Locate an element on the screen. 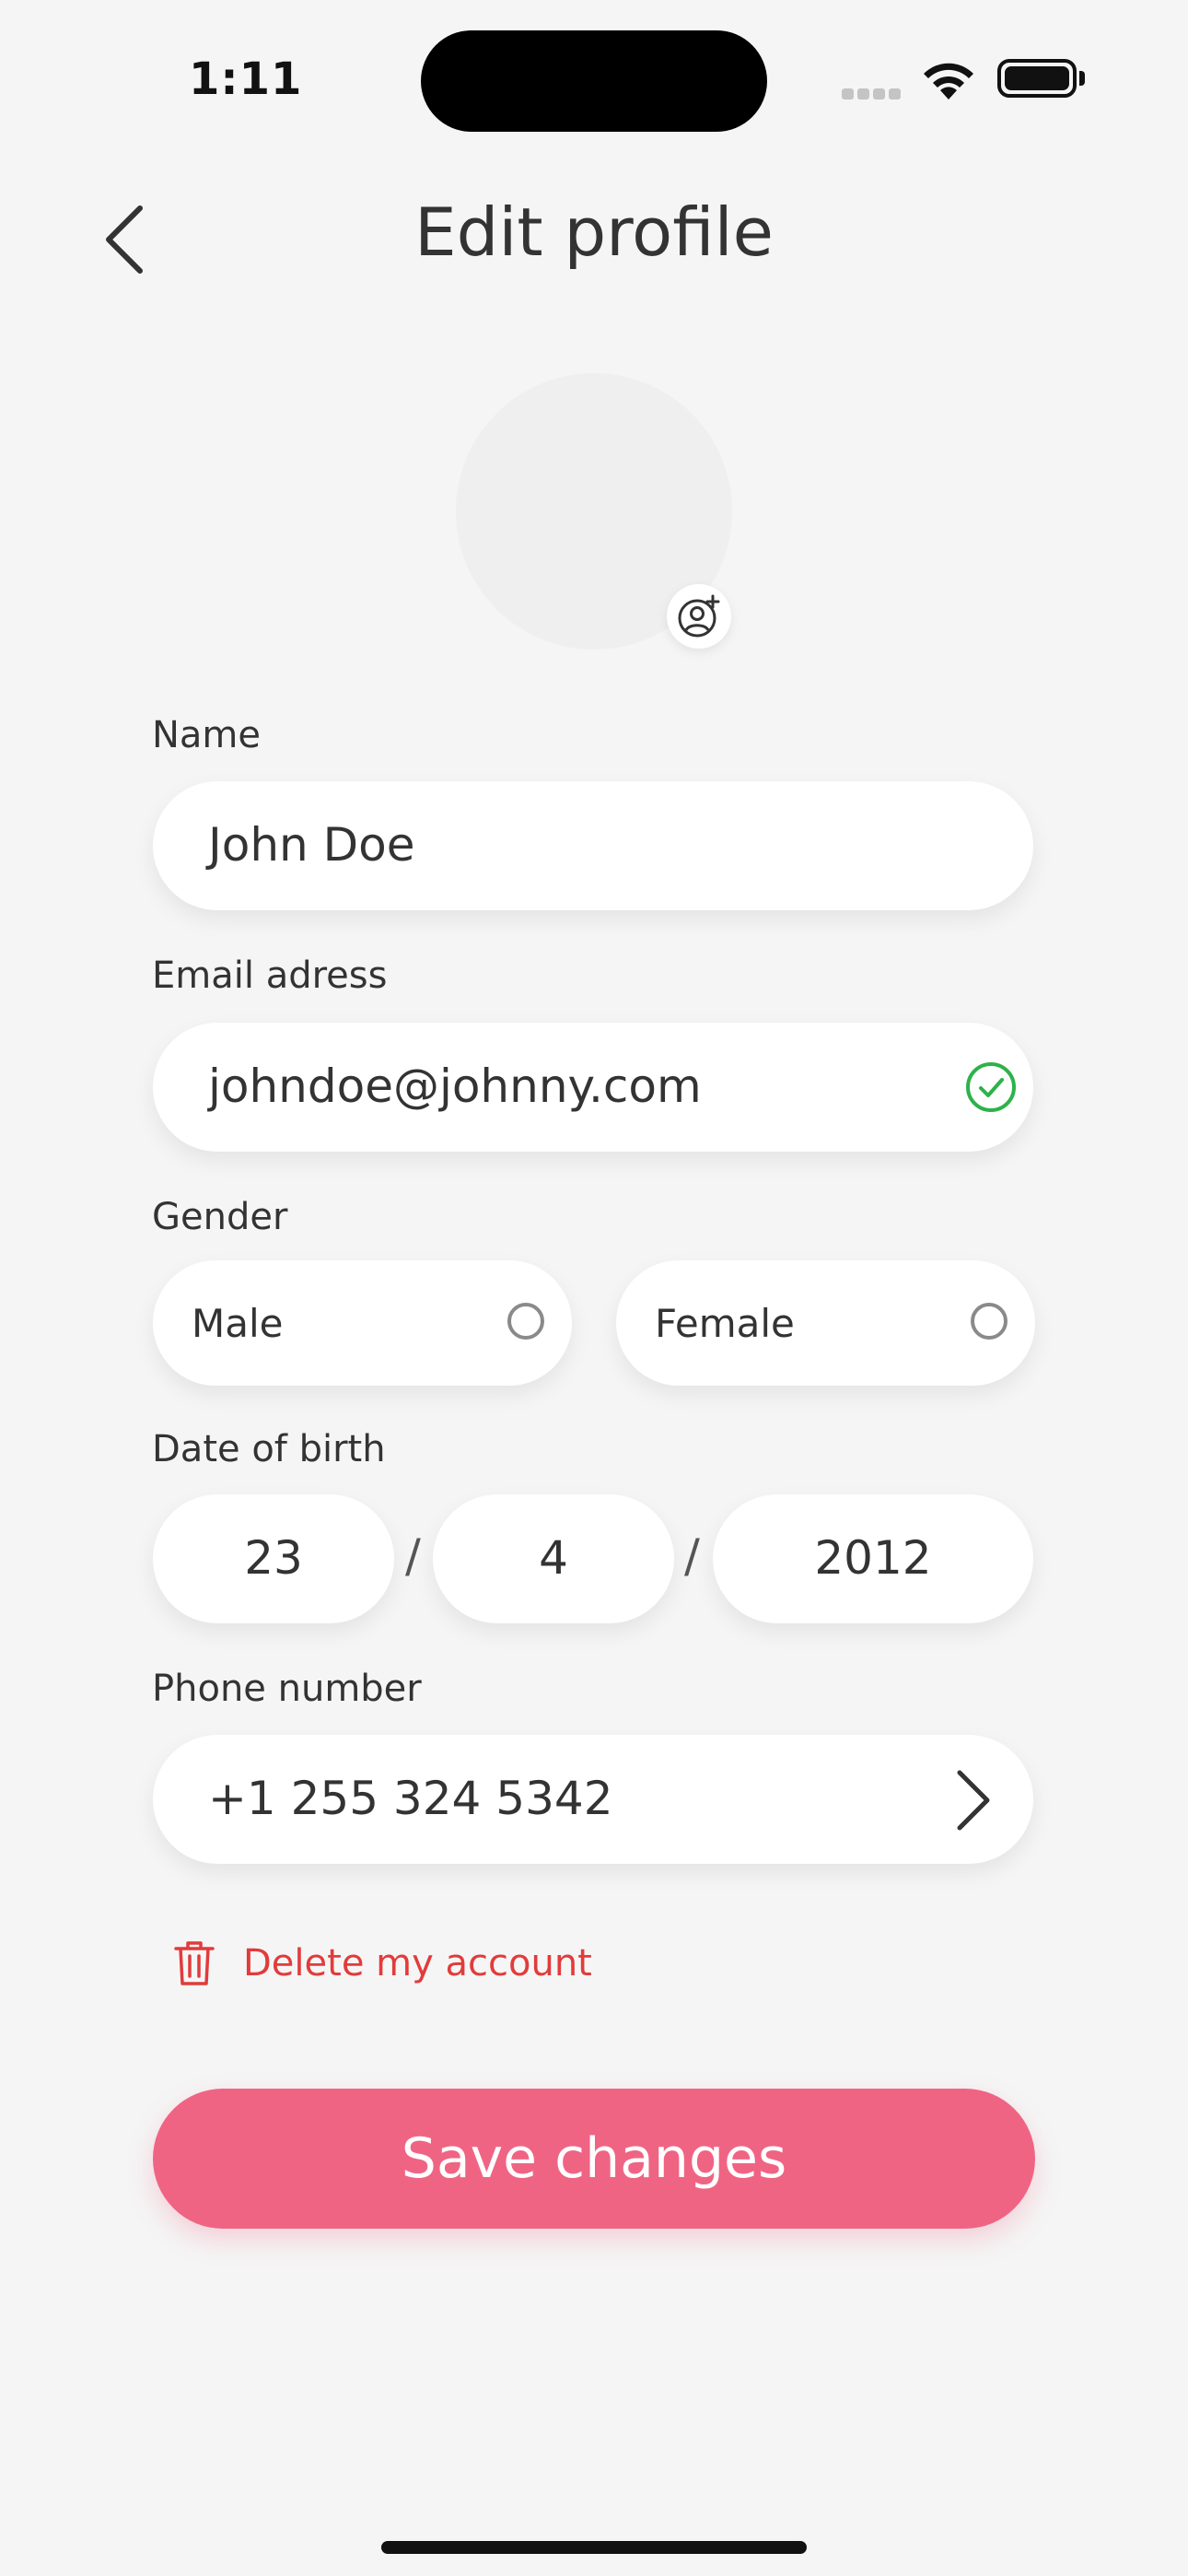 The image size is (1188, 2576). wifi-icon is located at coordinates (948, 81).